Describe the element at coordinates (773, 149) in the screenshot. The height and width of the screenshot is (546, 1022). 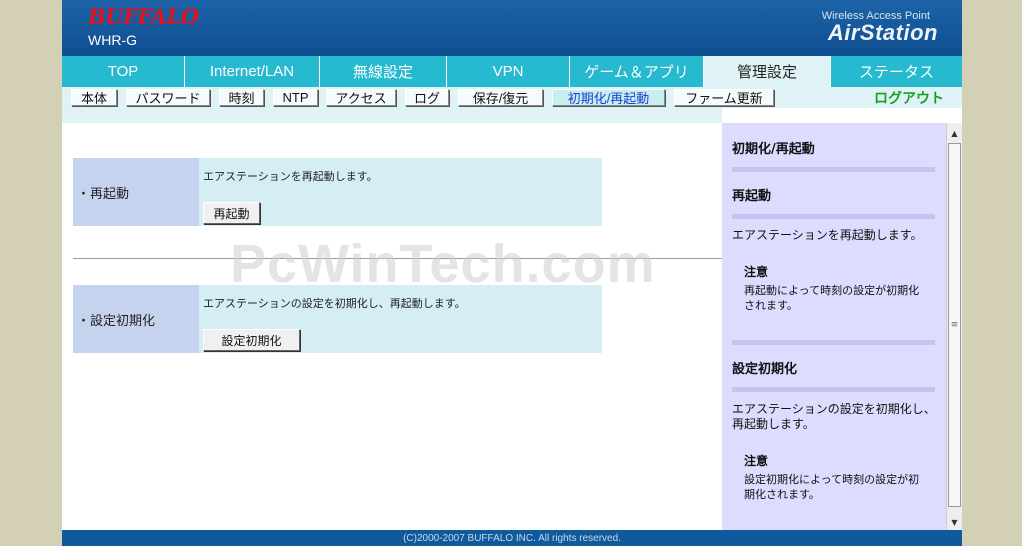
I see `help-title: 初期化/再起動` at that location.